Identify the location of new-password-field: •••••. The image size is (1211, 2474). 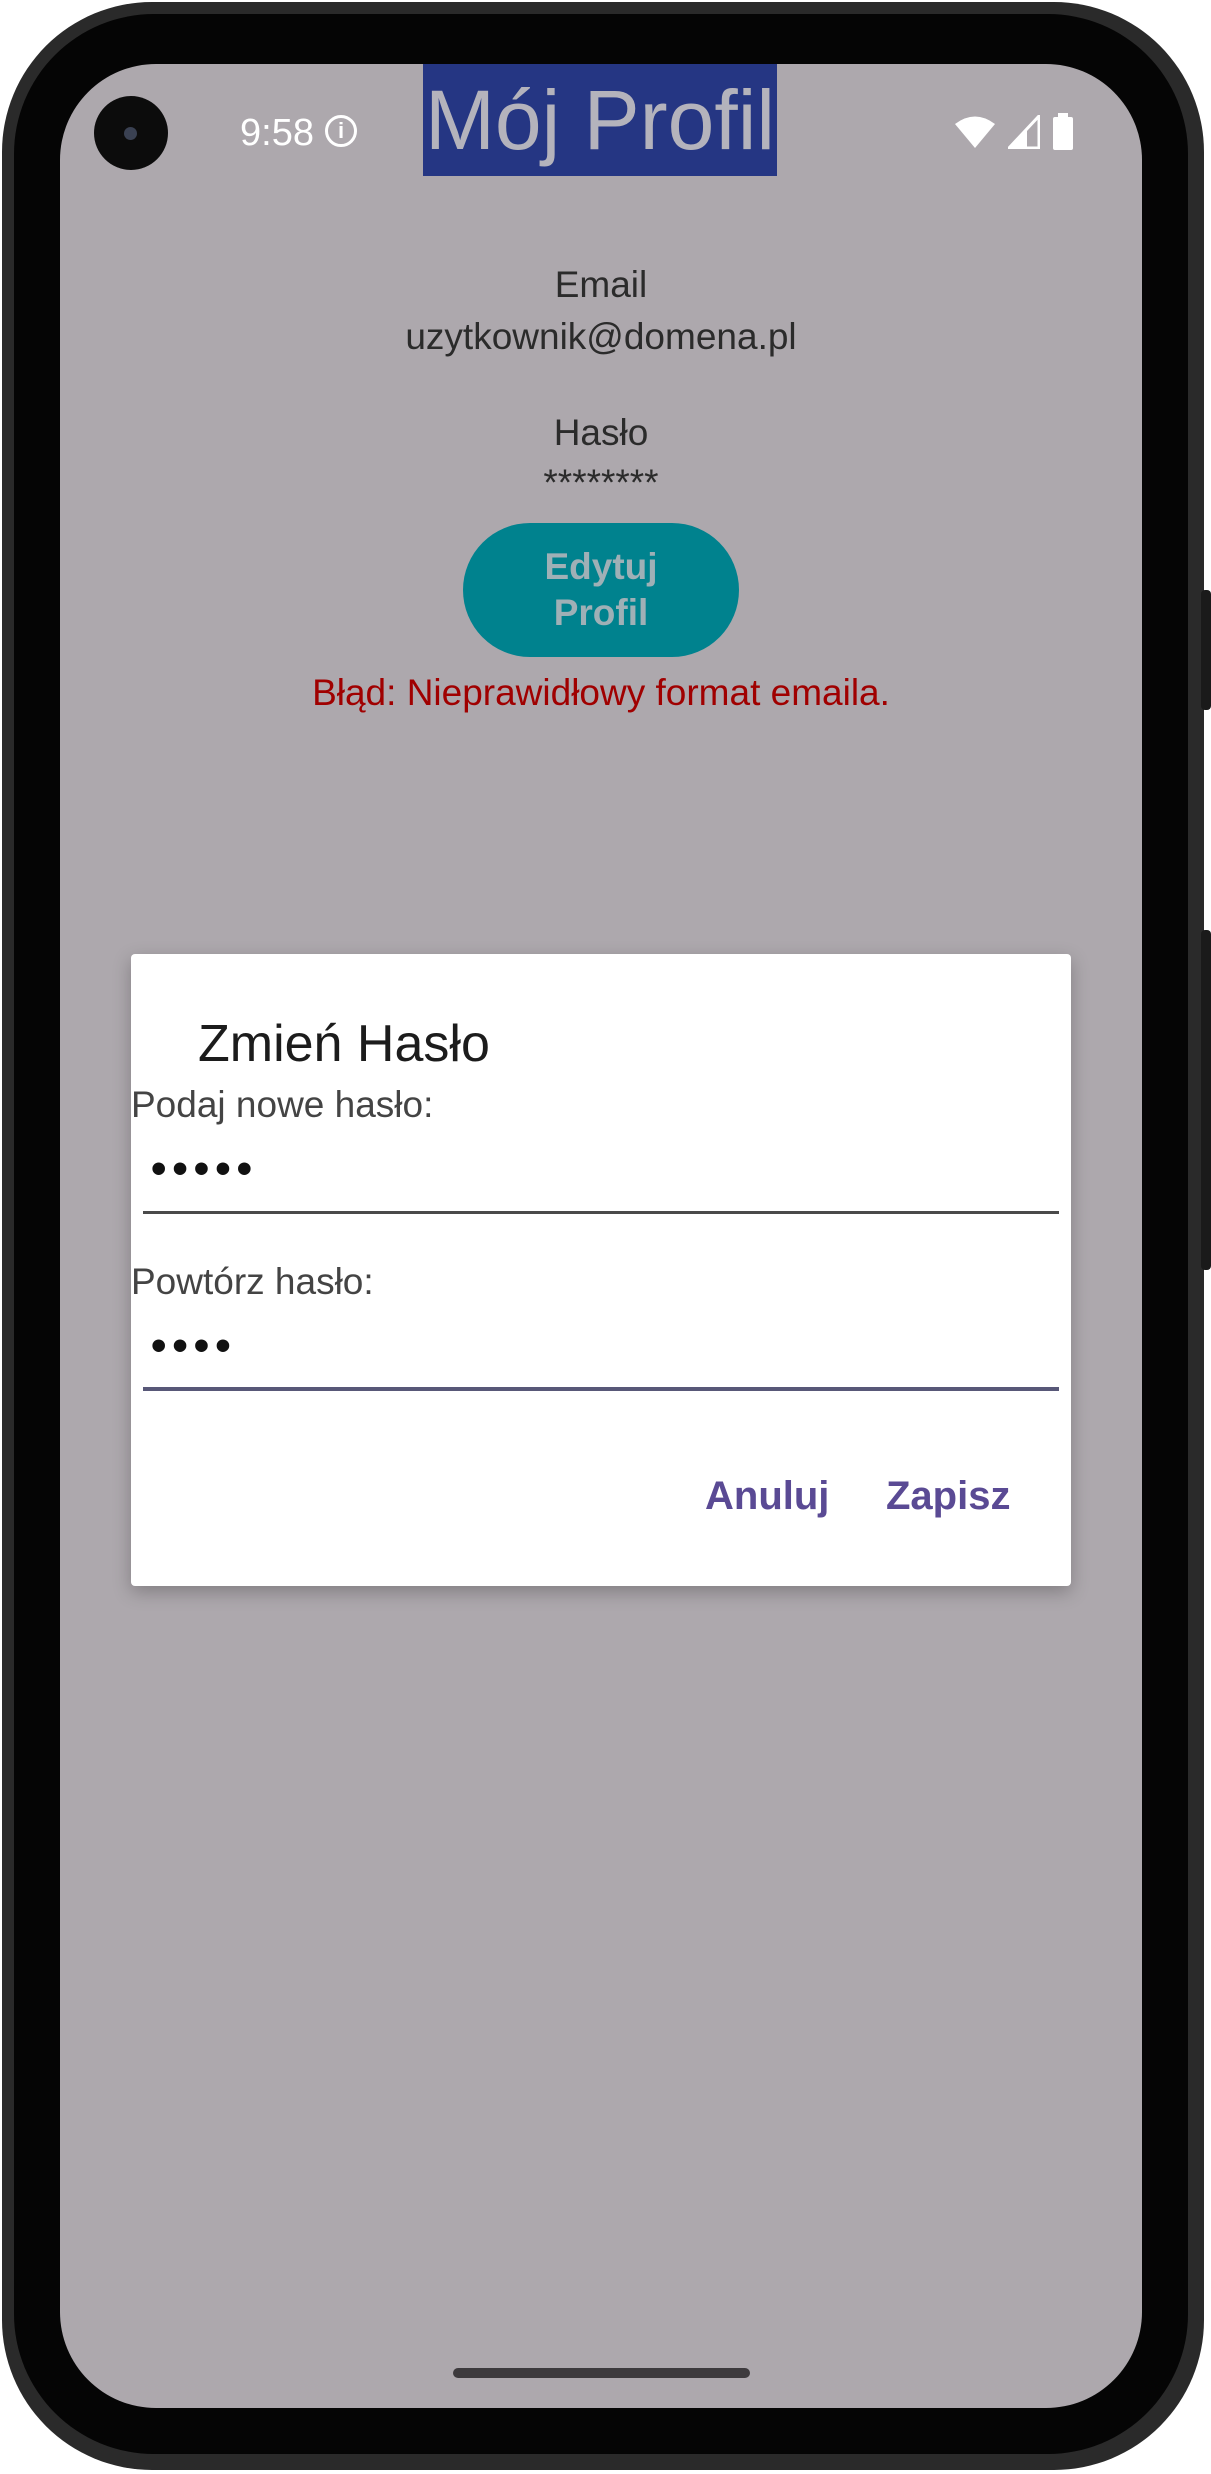
(601, 1179).